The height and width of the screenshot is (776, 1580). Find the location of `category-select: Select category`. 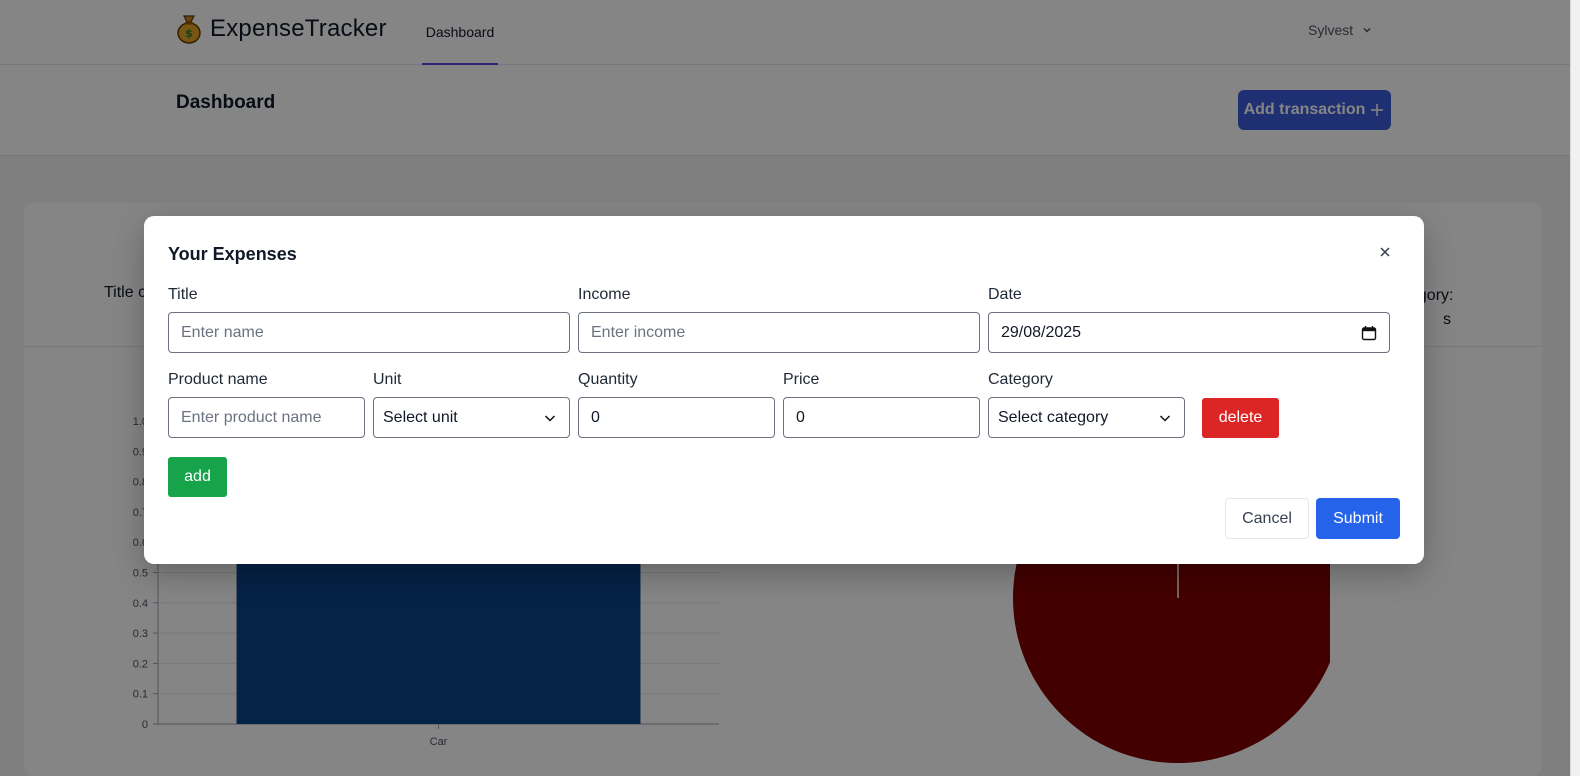

category-select: Select category is located at coordinates (1086, 417).